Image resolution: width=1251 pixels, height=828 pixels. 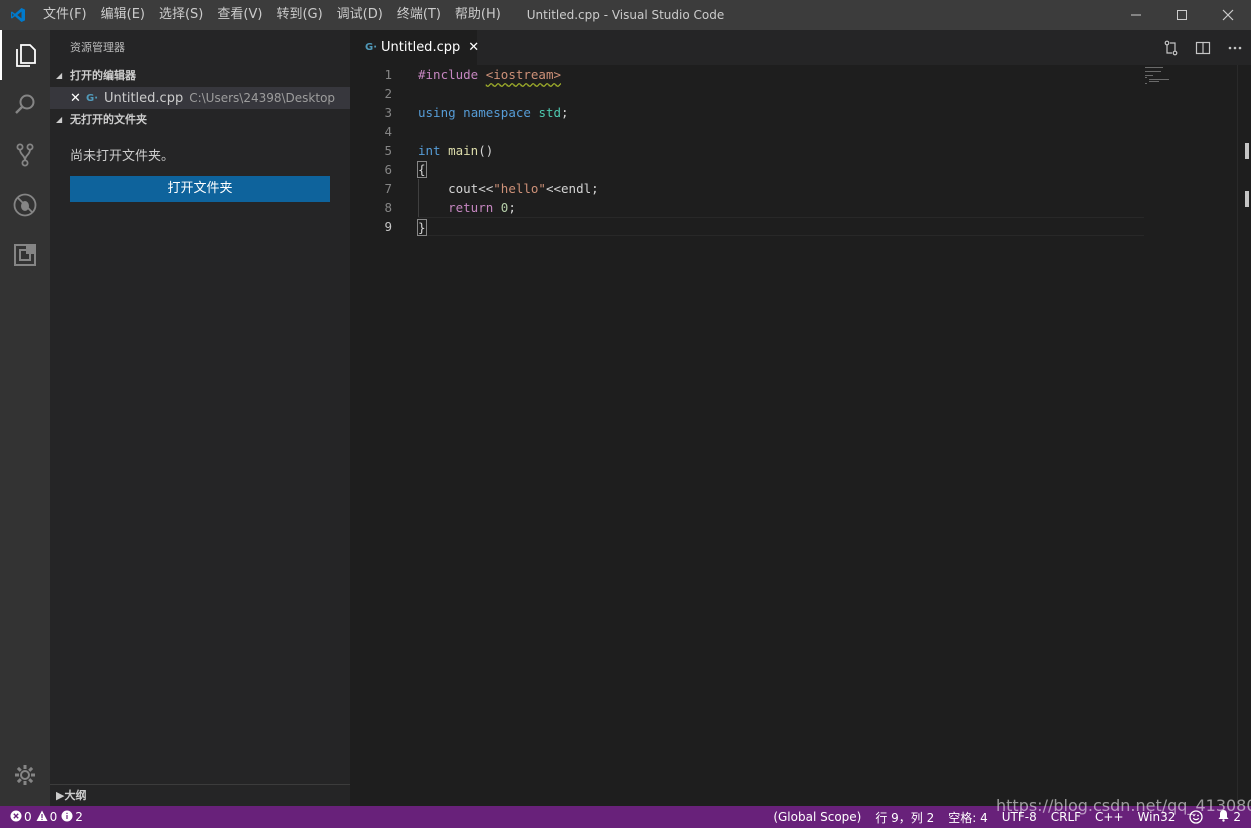 What do you see at coordinates (200, 795) in the screenshot?
I see `outline-header: ▶ 大纲` at bounding box center [200, 795].